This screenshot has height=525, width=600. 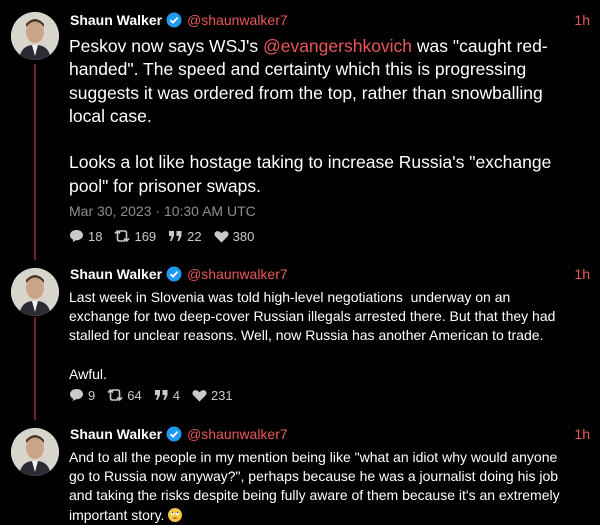 What do you see at coordinates (162, 211) in the screenshot?
I see `tweet-date: Mar 30, 2023 · 10:30 AM UTC` at bounding box center [162, 211].